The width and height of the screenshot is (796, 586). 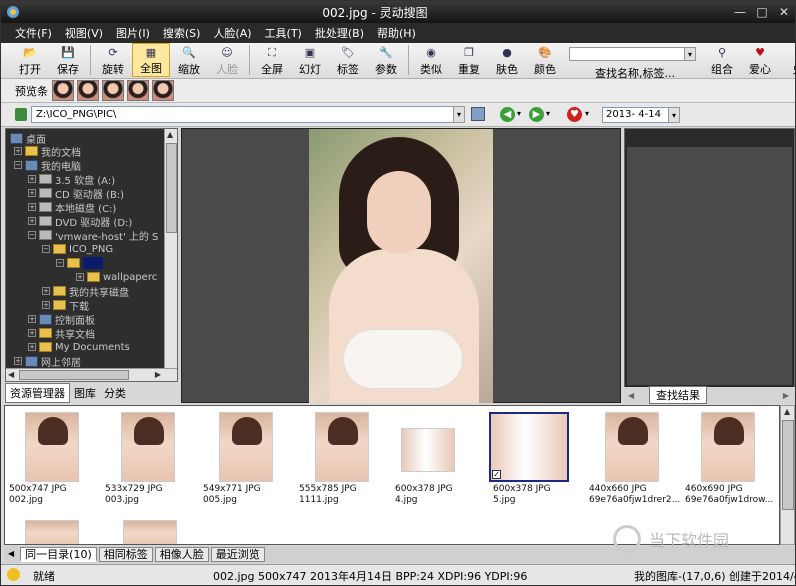 I want to click on tree-node: + wallpaperc, so click(x=116, y=277).